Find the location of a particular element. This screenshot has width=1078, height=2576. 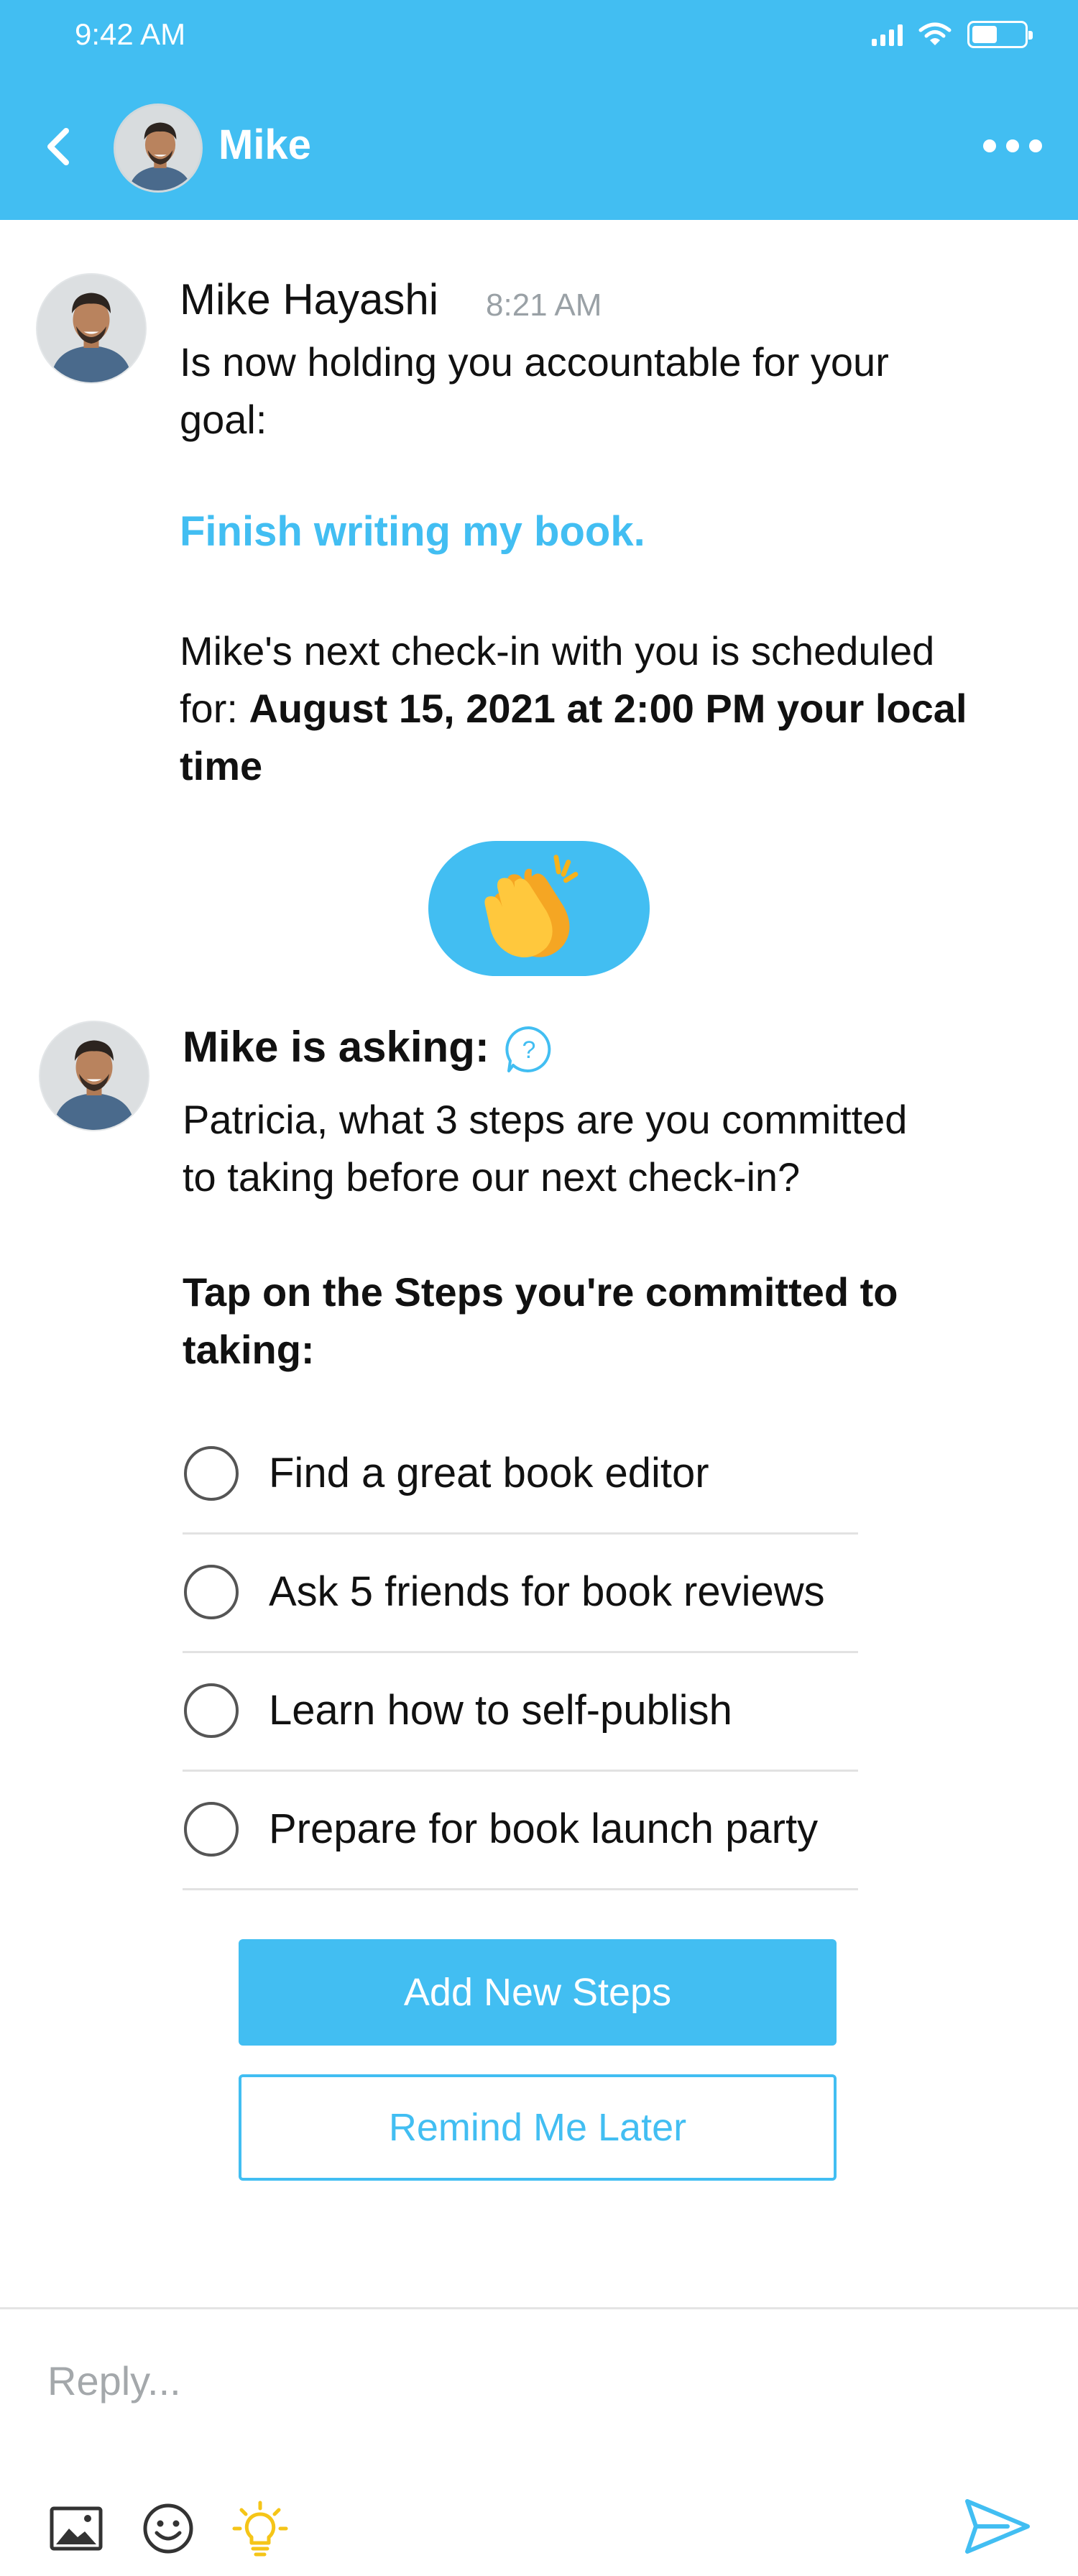

composer-divider is located at coordinates (539, 2308).